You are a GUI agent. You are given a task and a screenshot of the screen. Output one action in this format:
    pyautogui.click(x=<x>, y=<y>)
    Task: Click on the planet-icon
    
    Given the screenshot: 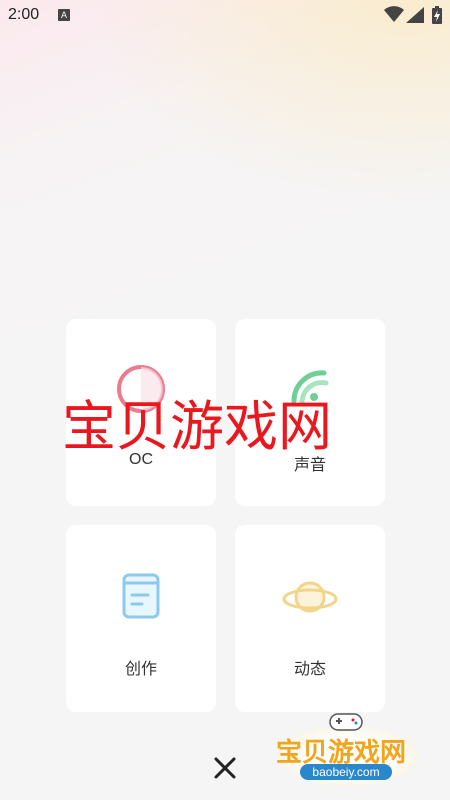 What is the action you would take?
    pyautogui.click(x=310, y=597)
    